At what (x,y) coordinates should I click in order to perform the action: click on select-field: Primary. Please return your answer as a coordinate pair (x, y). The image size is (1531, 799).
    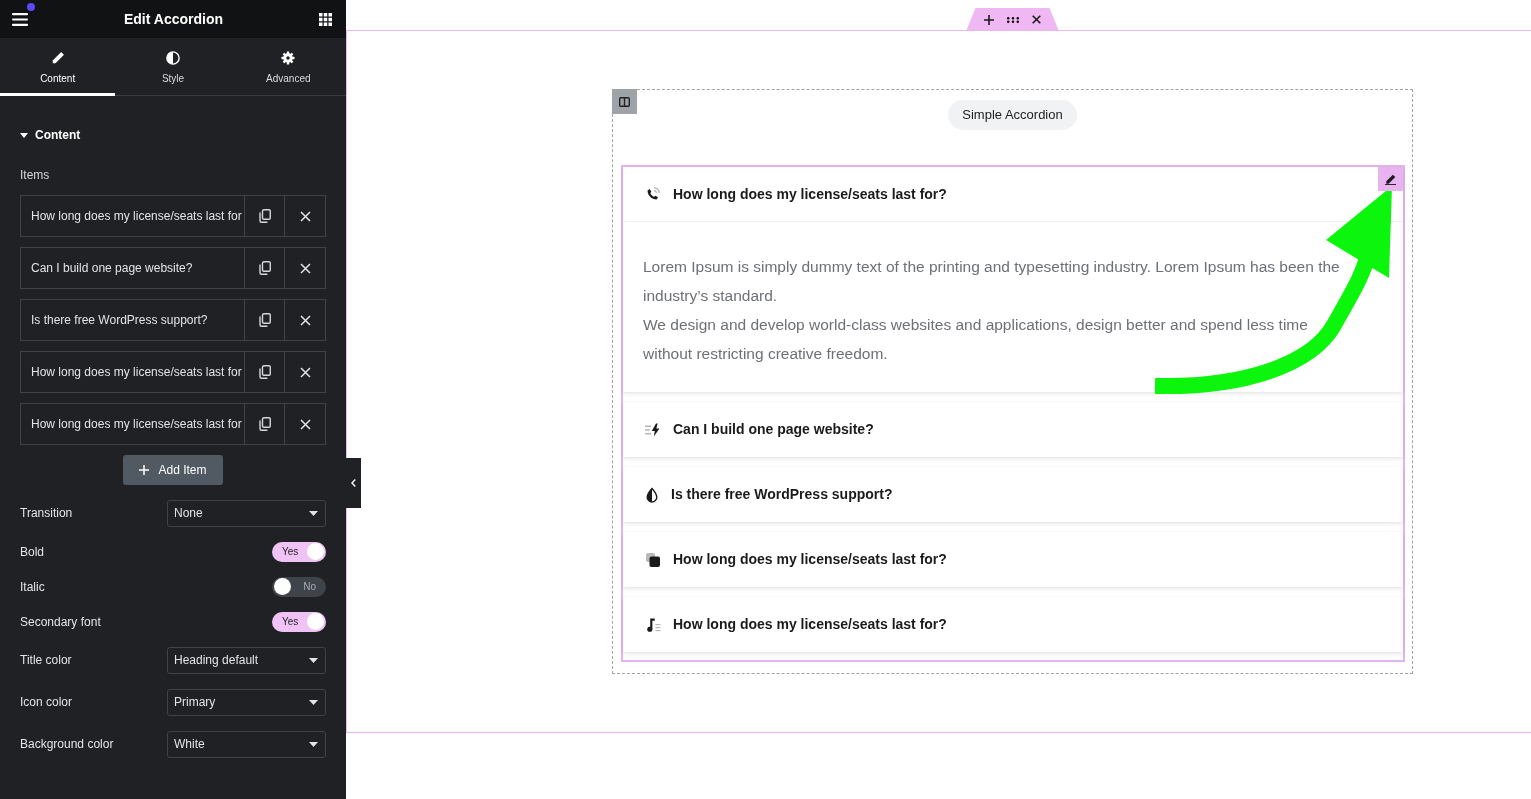
    Looking at the image, I should click on (246, 702).